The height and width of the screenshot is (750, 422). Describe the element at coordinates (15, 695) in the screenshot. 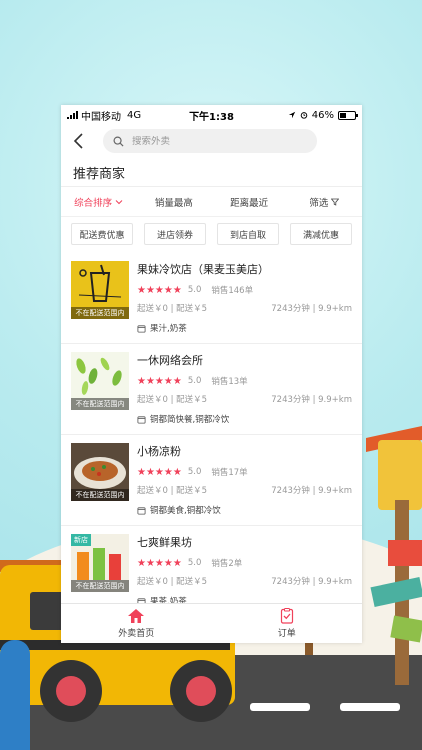

I see `child-illustration` at that location.